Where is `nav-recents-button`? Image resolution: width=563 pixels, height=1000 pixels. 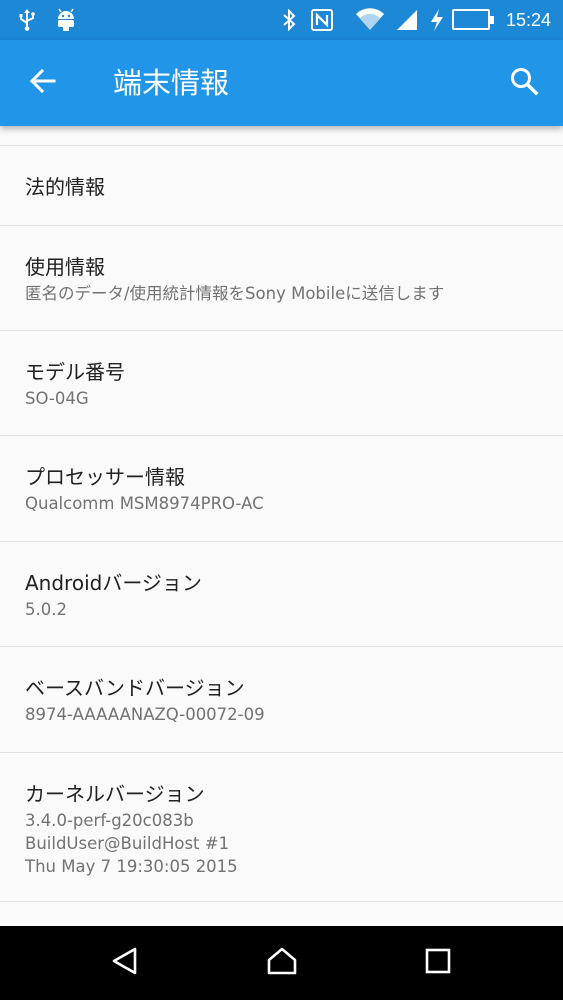 nav-recents-button is located at coordinates (438, 963).